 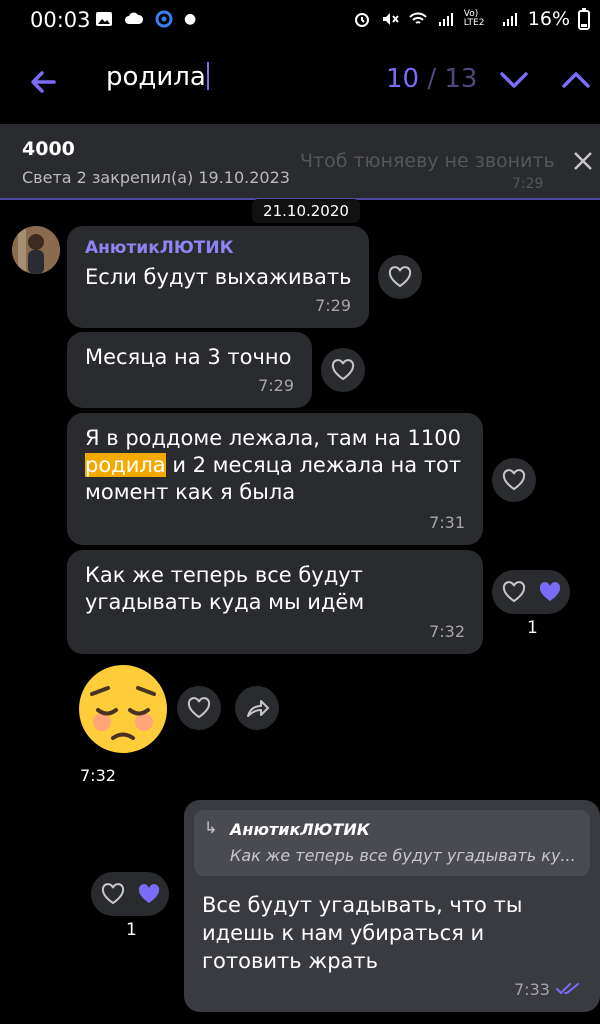 I want to click on search-query-text: родила, so click(x=156, y=77).